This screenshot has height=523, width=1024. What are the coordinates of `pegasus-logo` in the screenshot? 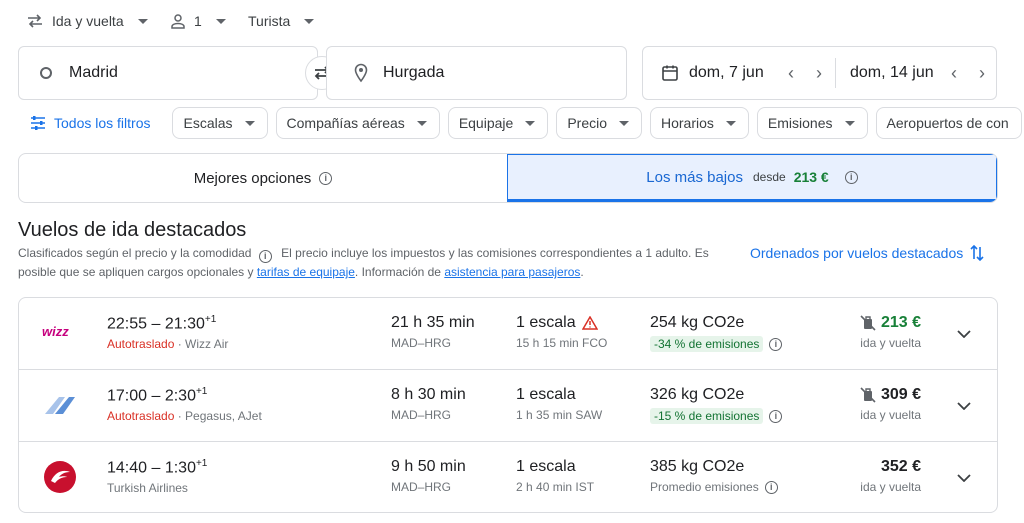 It's located at (60, 405).